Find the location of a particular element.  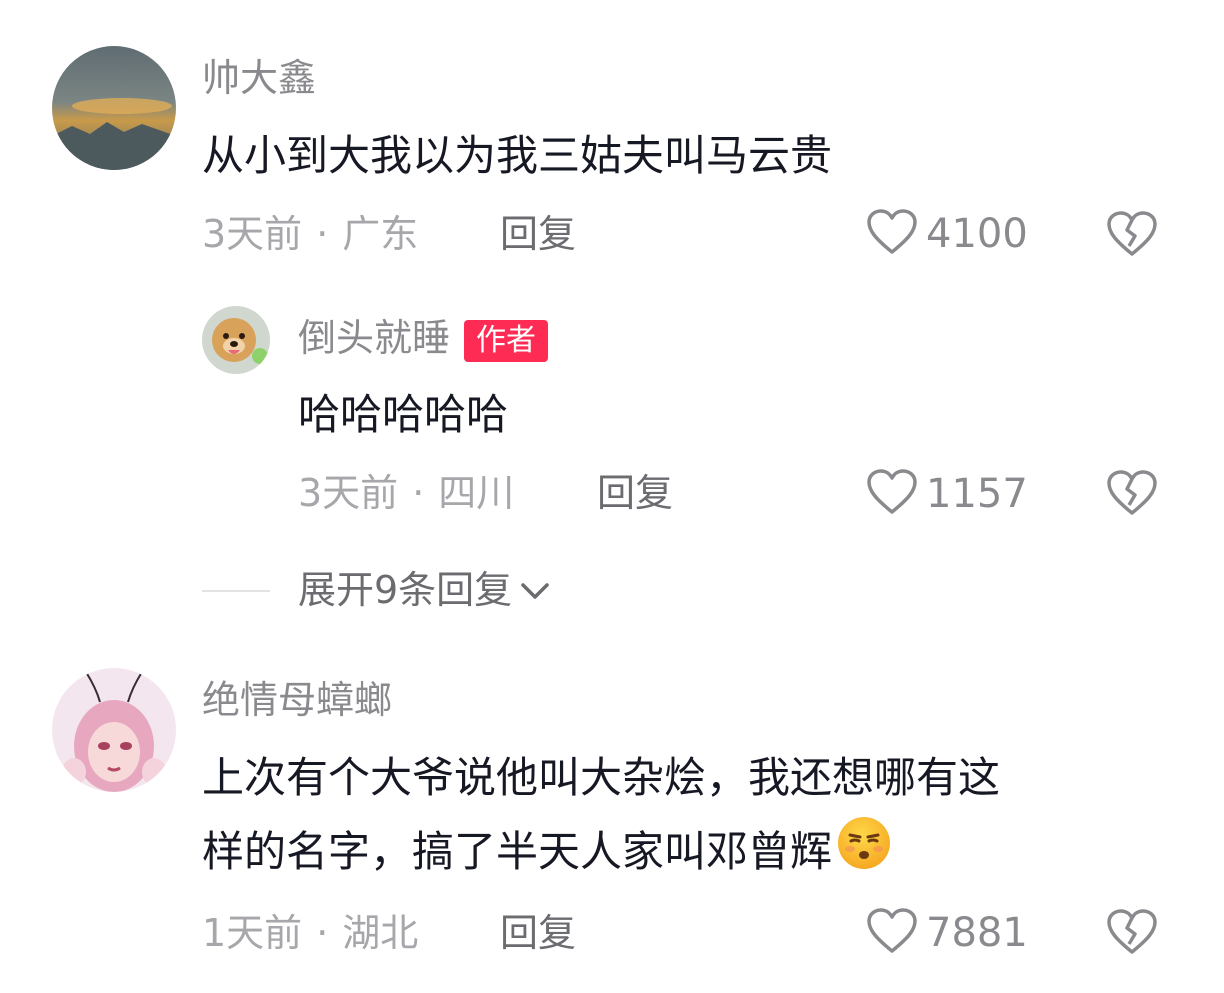

like-count: 1157 is located at coordinates (977, 494).